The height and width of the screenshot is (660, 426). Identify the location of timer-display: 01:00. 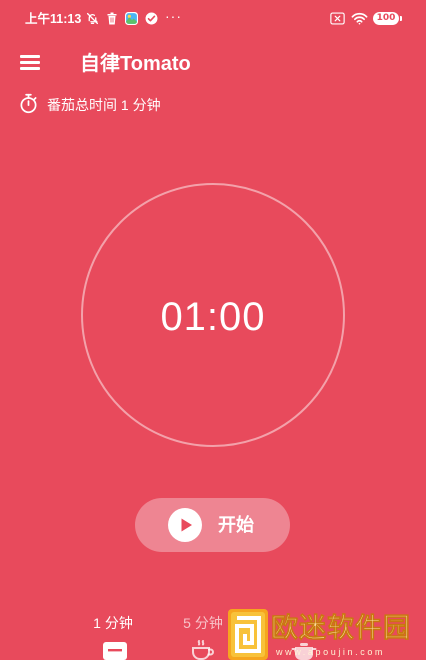
(213, 317).